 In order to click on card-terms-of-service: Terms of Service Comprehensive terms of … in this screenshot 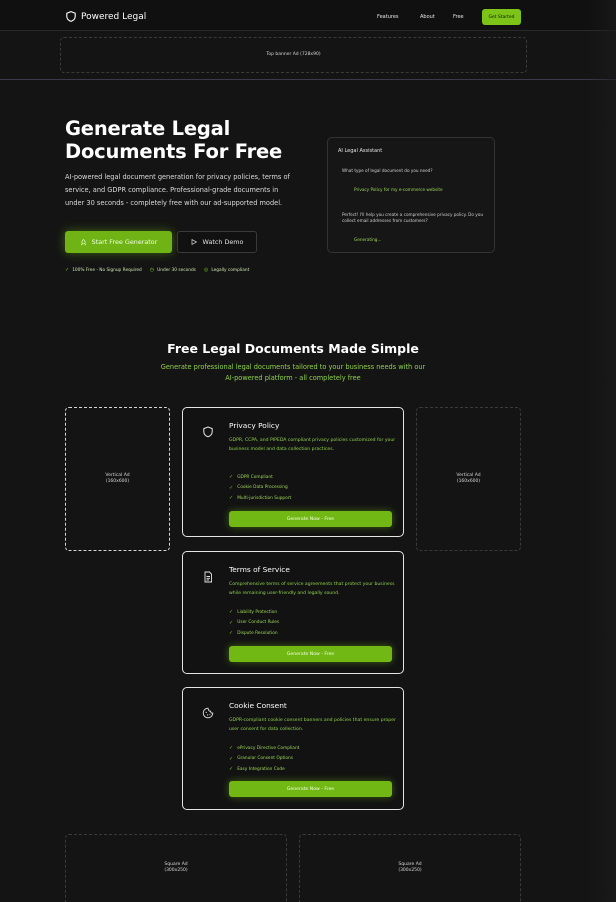, I will do `click(293, 612)`.